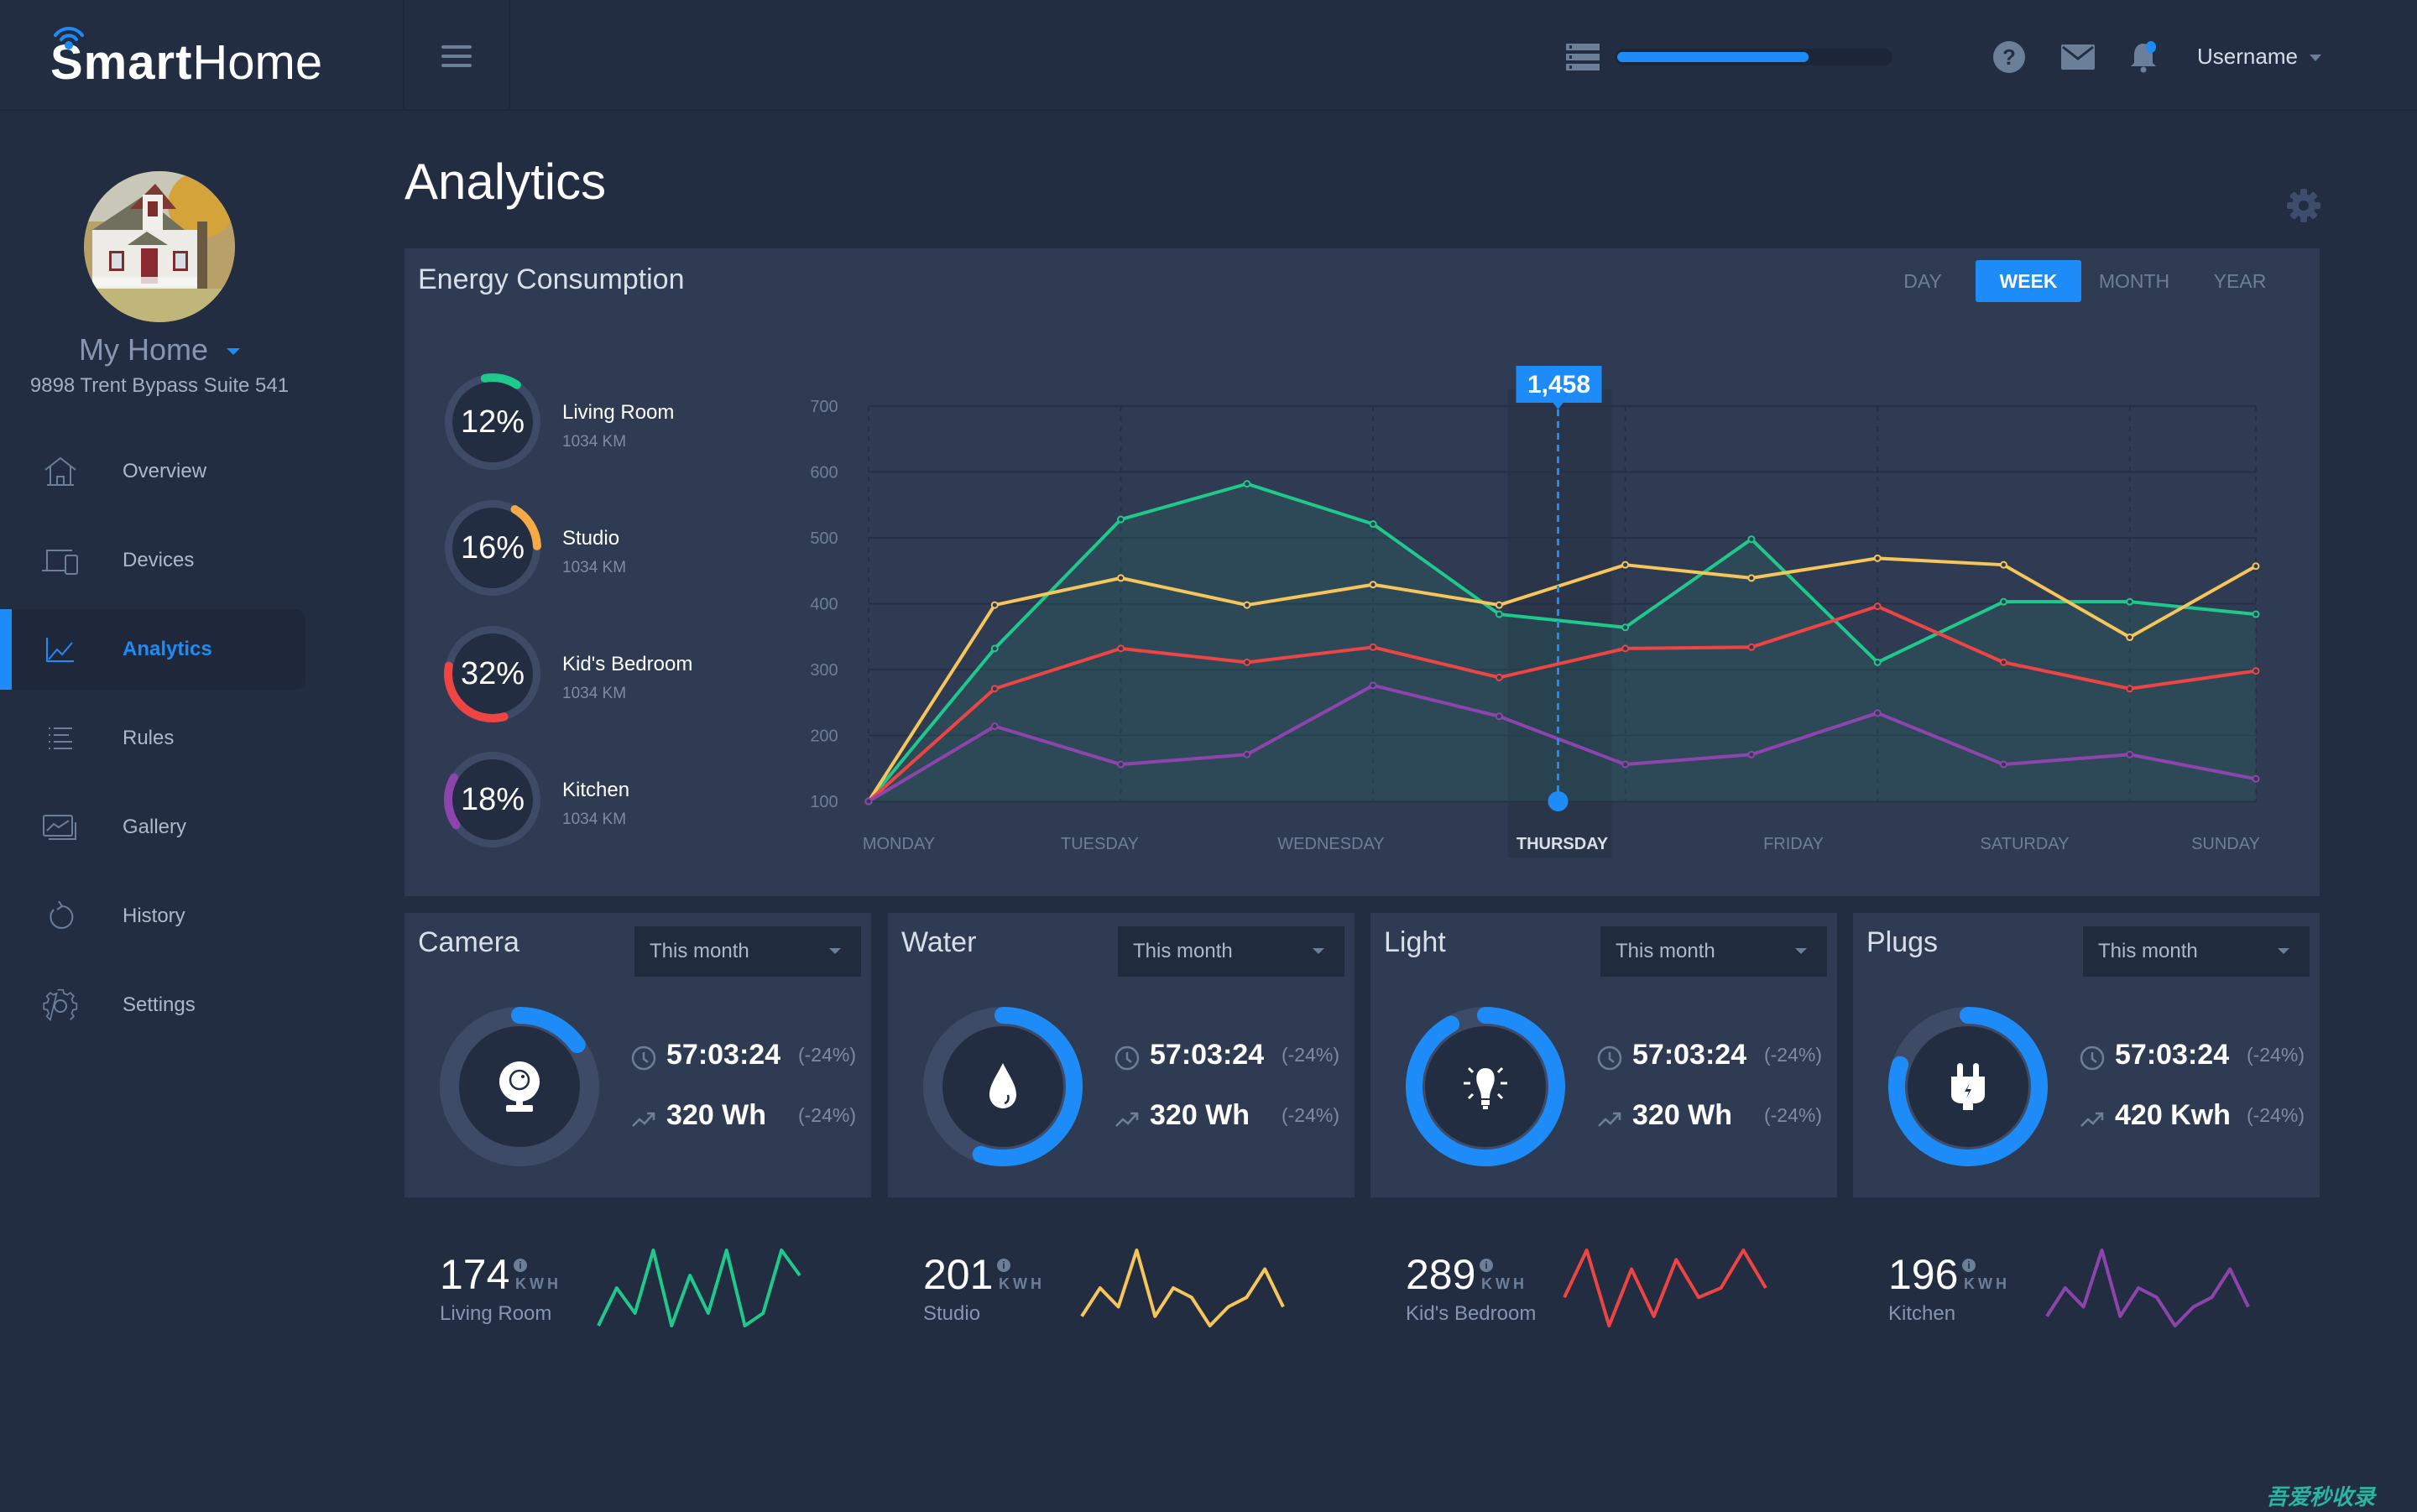 The image size is (2417, 1512). What do you see at coordinates (643, 1058) in the screenshot?
I see `clock-icon` at bounding box center [643, 1058].